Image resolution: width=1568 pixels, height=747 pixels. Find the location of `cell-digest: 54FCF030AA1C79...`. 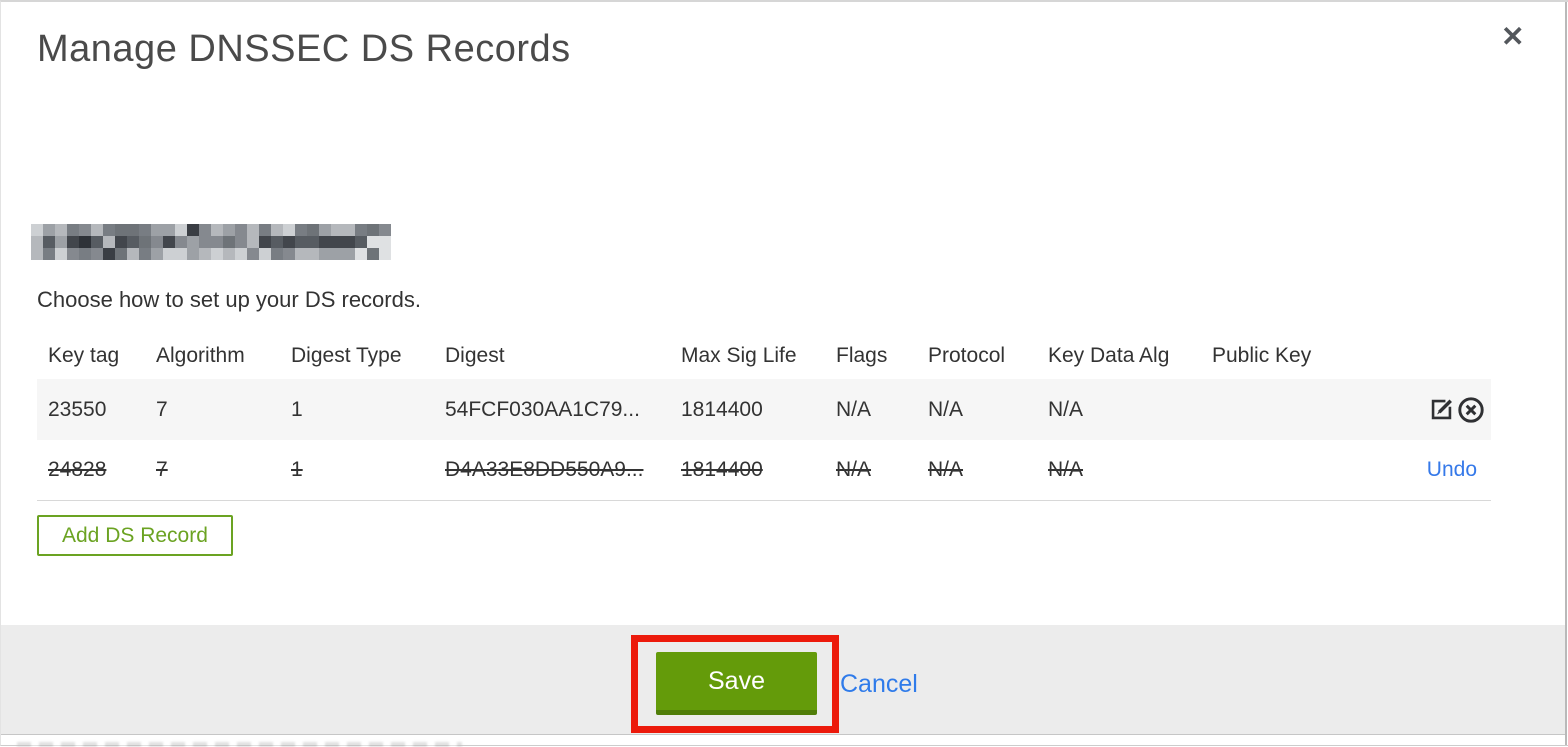

cell-digest: 54FCF030AA1C79... is located at coordinates (542, 409).